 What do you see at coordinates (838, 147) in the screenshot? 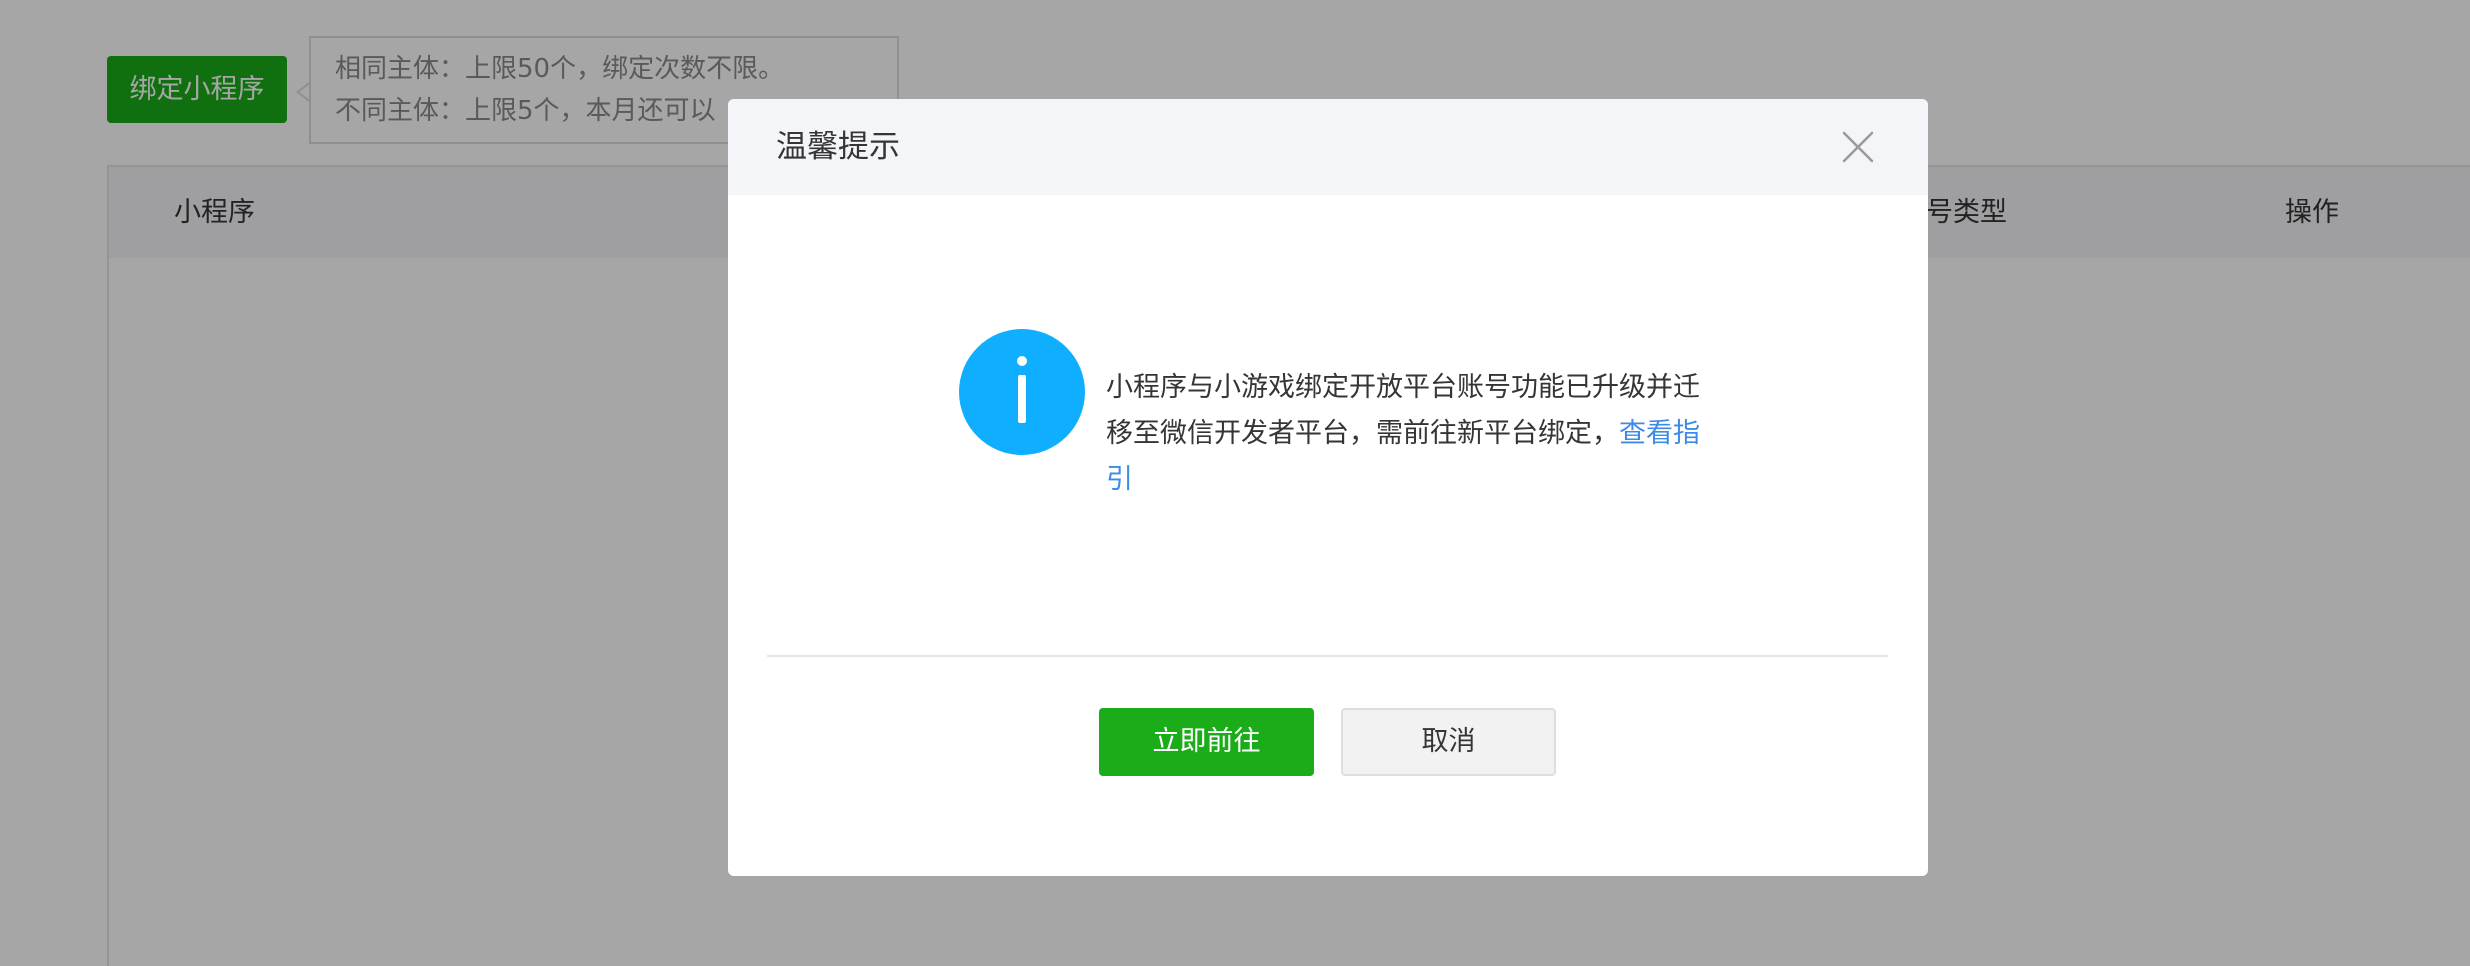
I see `dialog-title: 温馨提示` at bounding box center [838, 147].